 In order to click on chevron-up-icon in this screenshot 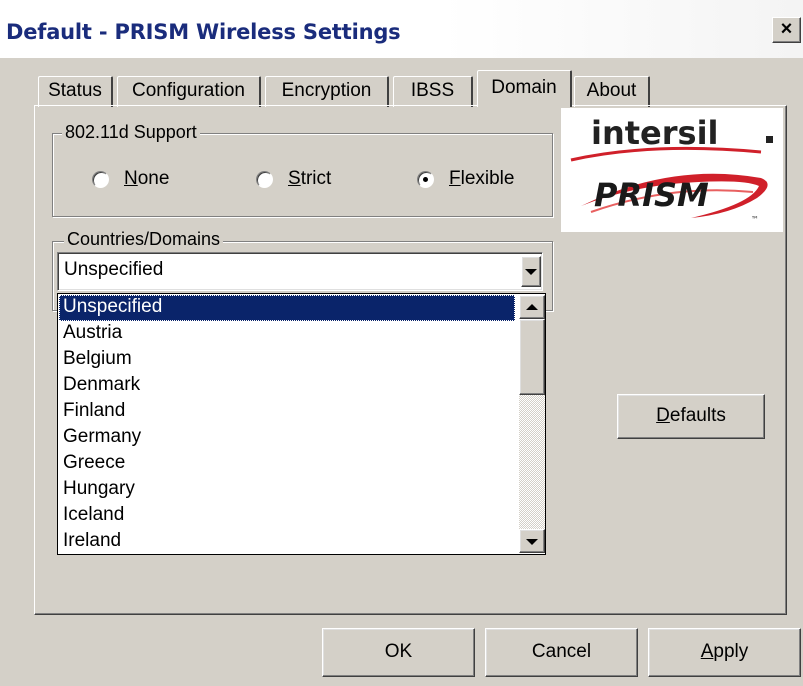, I will do `click(532, 307)`.